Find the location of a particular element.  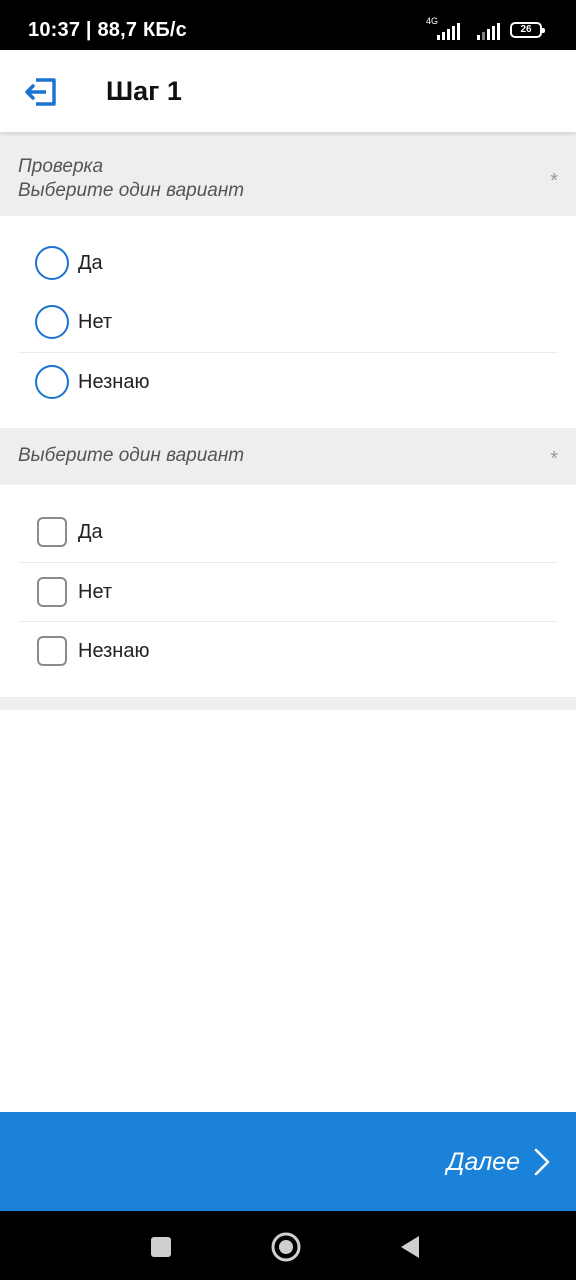

status-indicators: 4G 26 is located at coordinates (485, 28).